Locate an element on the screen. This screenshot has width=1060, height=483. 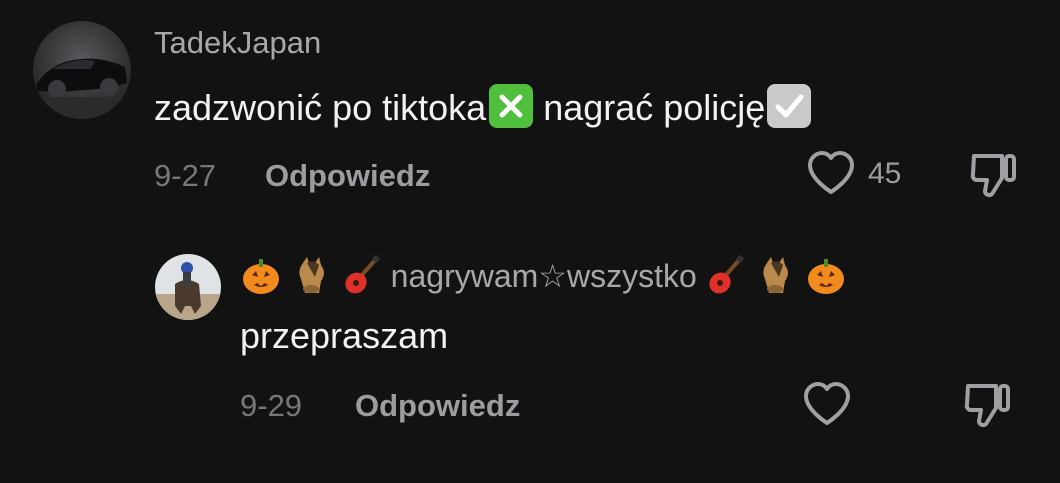
username: nagrywam☆wszystko is located at coordinates (543, 278).